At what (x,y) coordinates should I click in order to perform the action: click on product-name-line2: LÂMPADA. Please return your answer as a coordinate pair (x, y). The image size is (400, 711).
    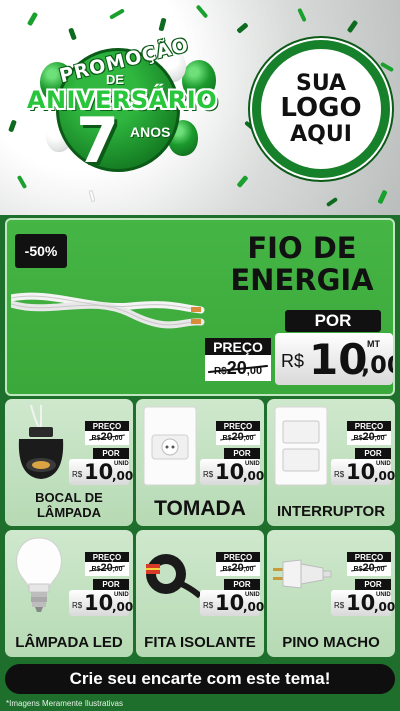
    Looking at the image, I should click on (69, 512).